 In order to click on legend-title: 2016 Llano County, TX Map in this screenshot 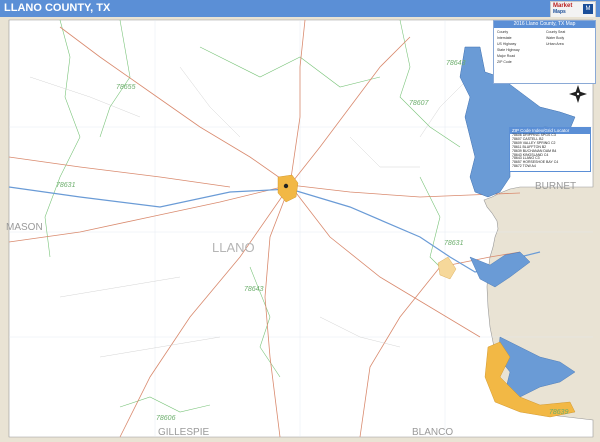, I will do `click(544, 24)`.